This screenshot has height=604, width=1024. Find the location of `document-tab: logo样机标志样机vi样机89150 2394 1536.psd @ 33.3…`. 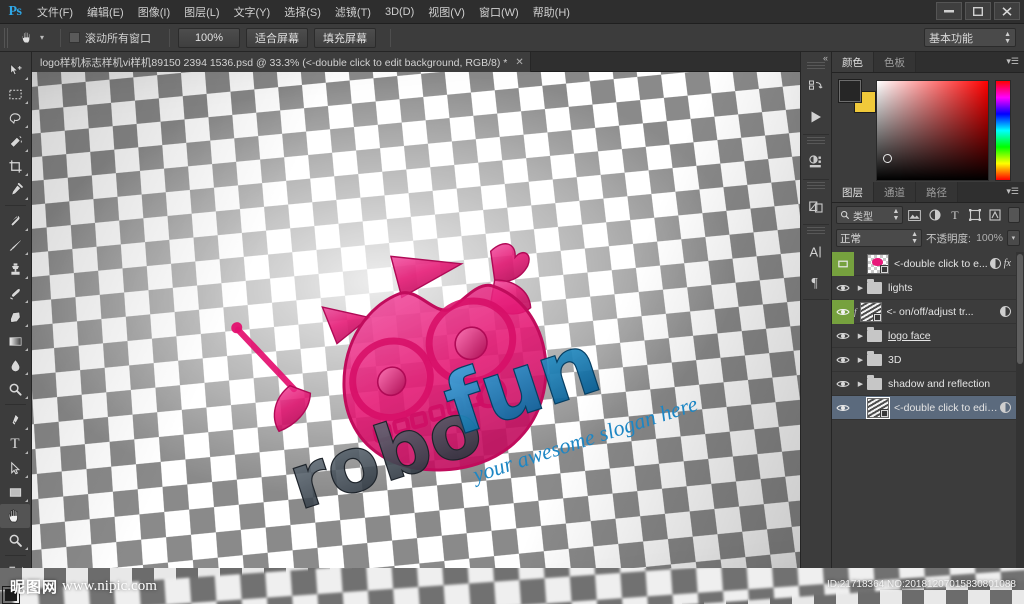

document-tab: logo样机标志样机vi样机89150 2394 1536.psd @ 33.3… is located at coordinates (281, 62).